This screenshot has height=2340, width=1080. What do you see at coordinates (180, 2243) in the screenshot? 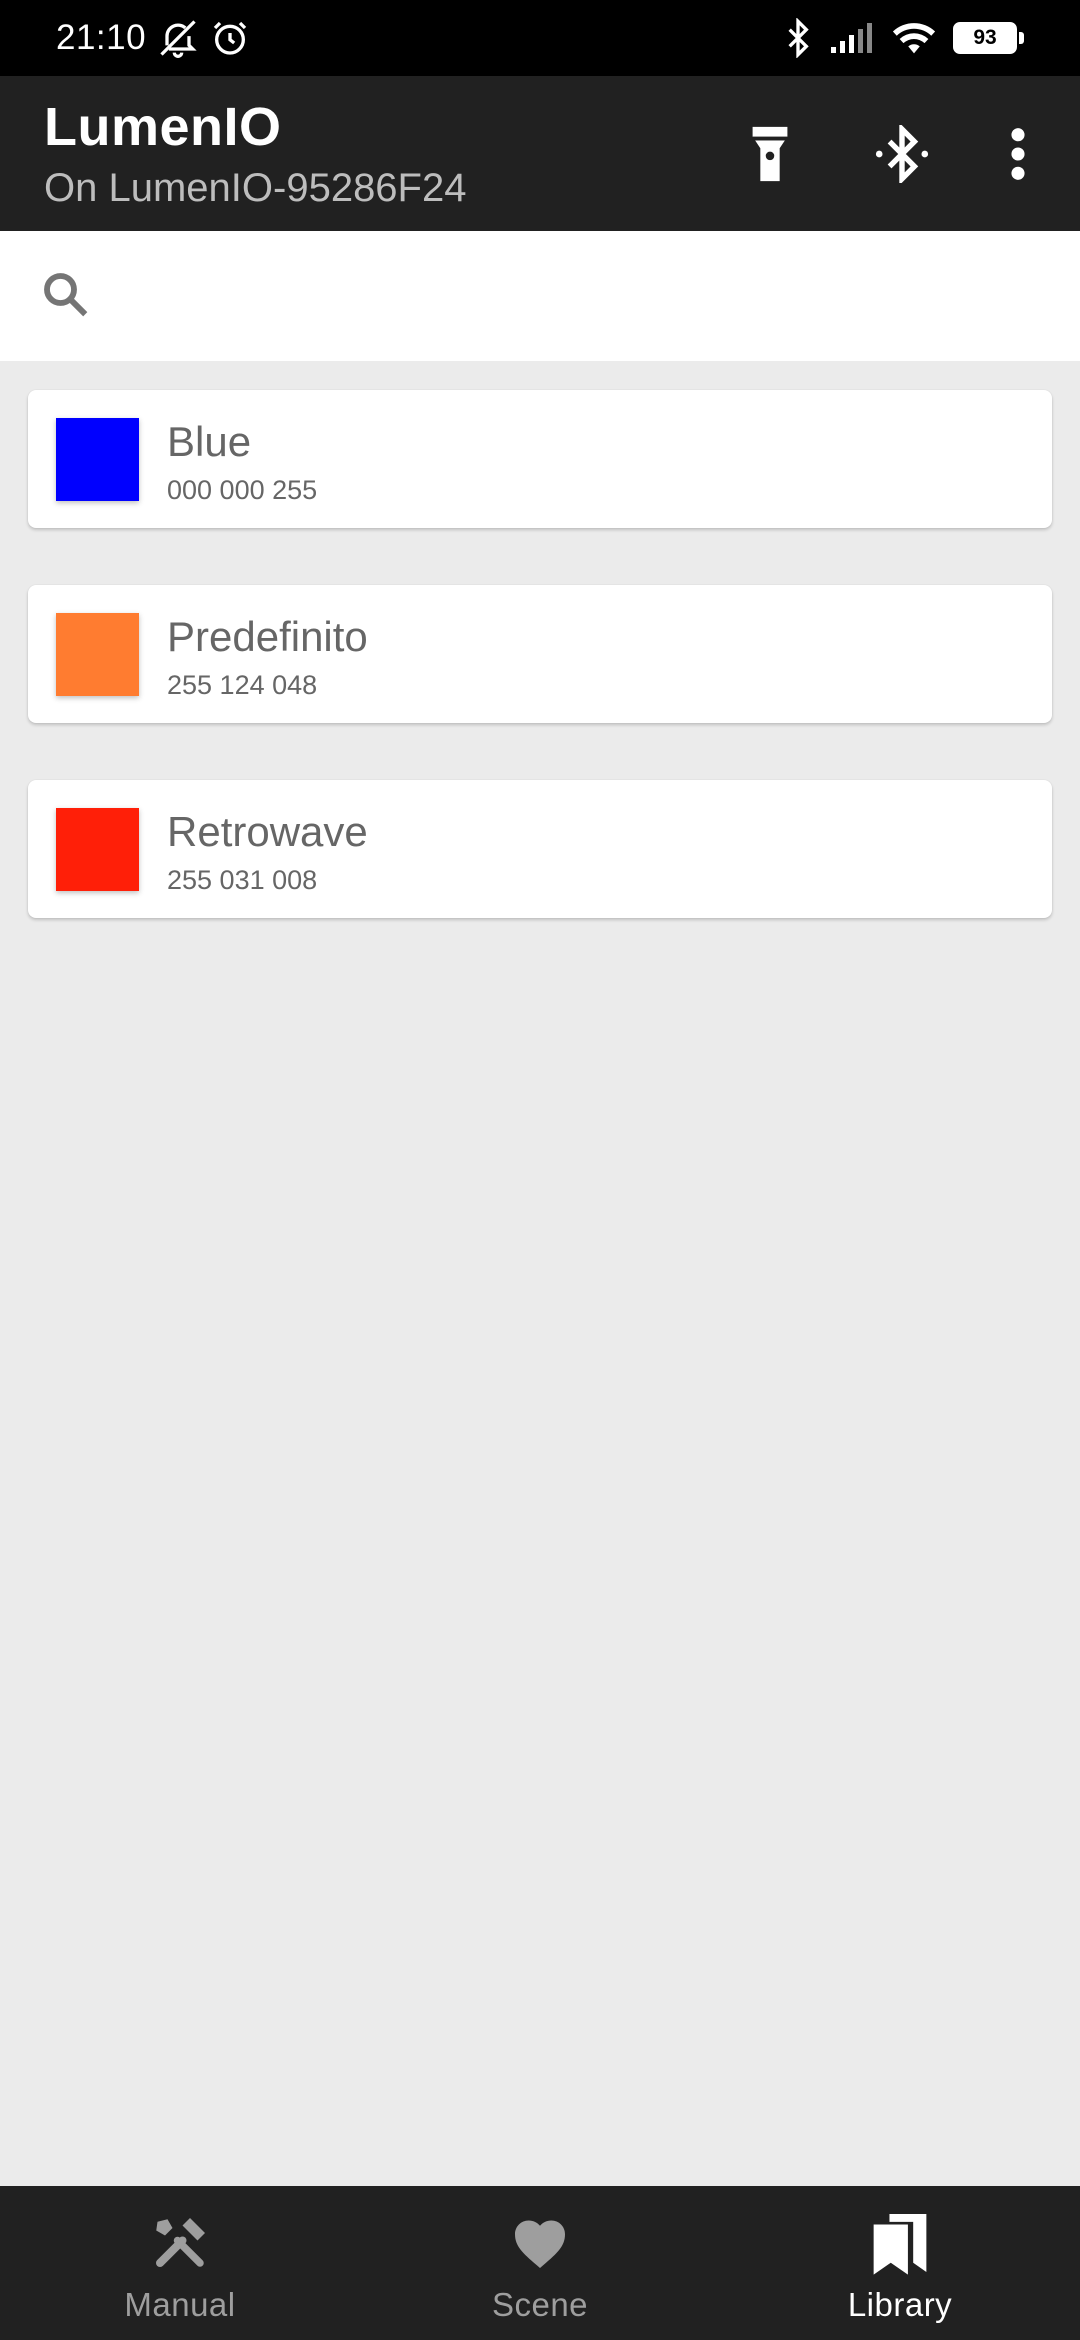
I see `tools-icon` at bounding box center [180, 2243].